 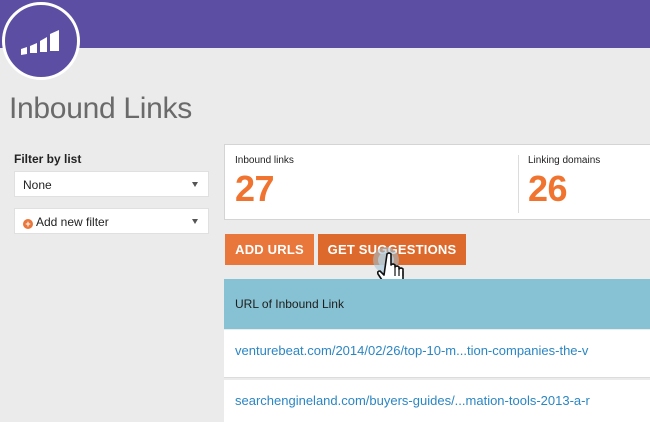 What do you see at coordinates (28, 224) in the screenshot?
I see `plus-circle-icon: +` at bounding box center [28, 224].